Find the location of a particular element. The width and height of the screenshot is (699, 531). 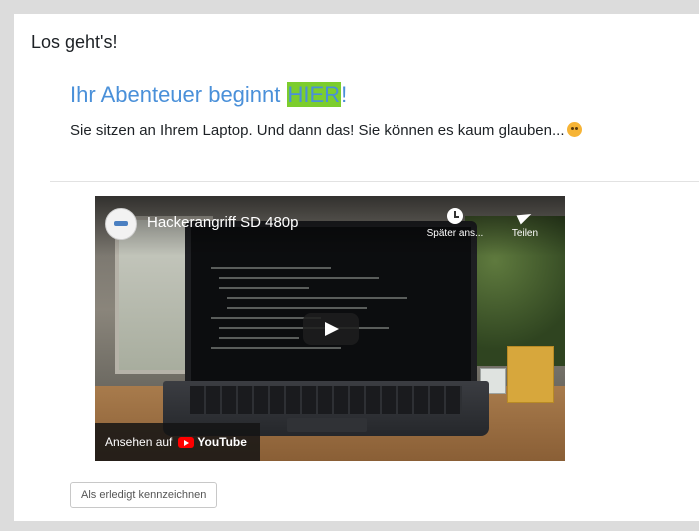

headline: Ihr Abenteuer beginnt HIER! is located at coordinates (208, 95).